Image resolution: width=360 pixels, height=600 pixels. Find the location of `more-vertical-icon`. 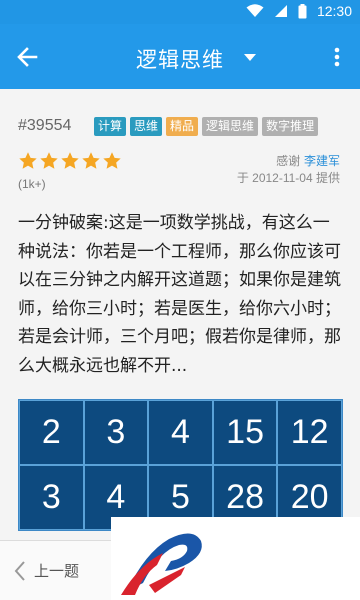

more-vertical-icon is located at coordinates (337, 57).